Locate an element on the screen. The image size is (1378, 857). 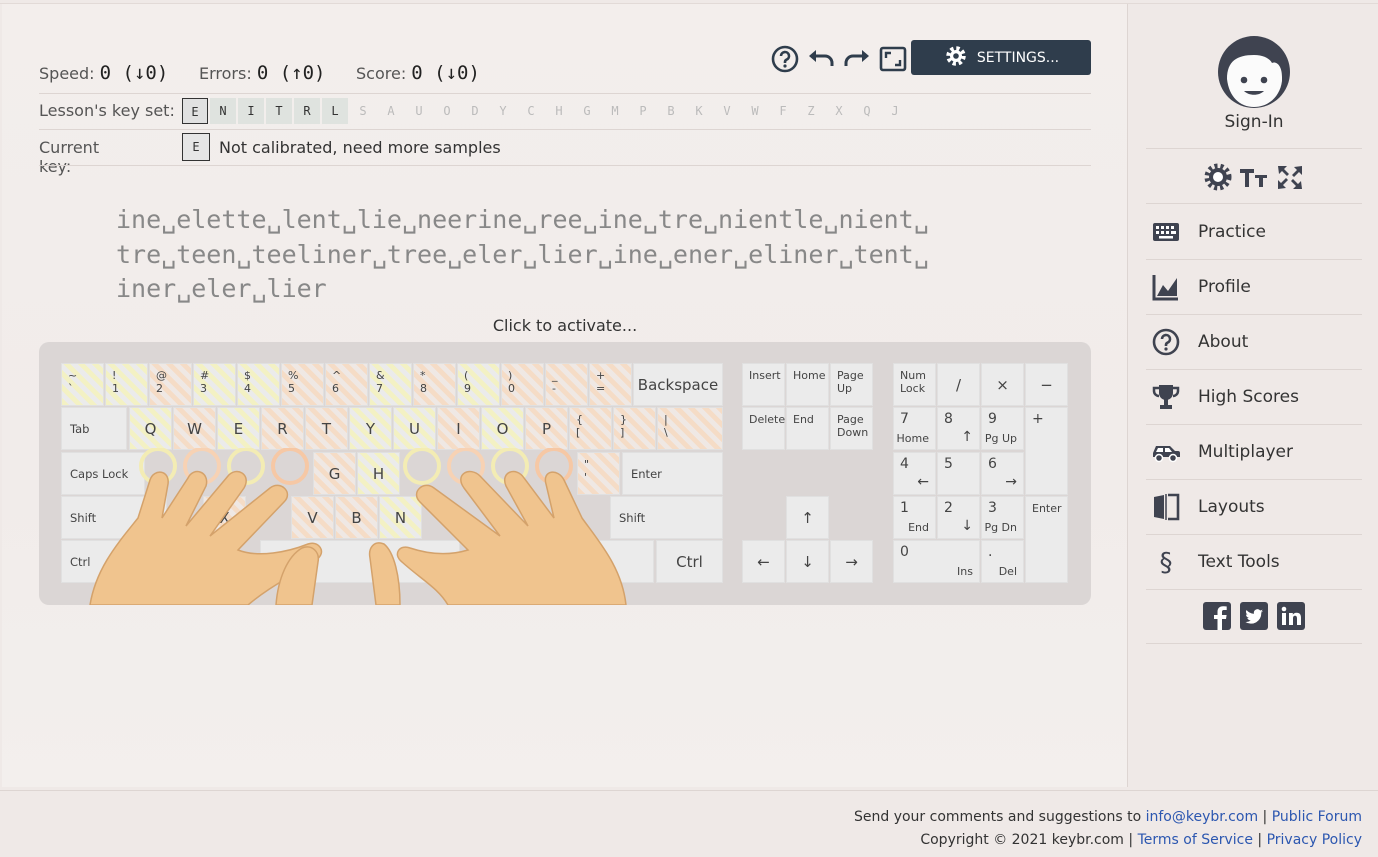
key-0: ) 0 is located at coordinates (522, 384).